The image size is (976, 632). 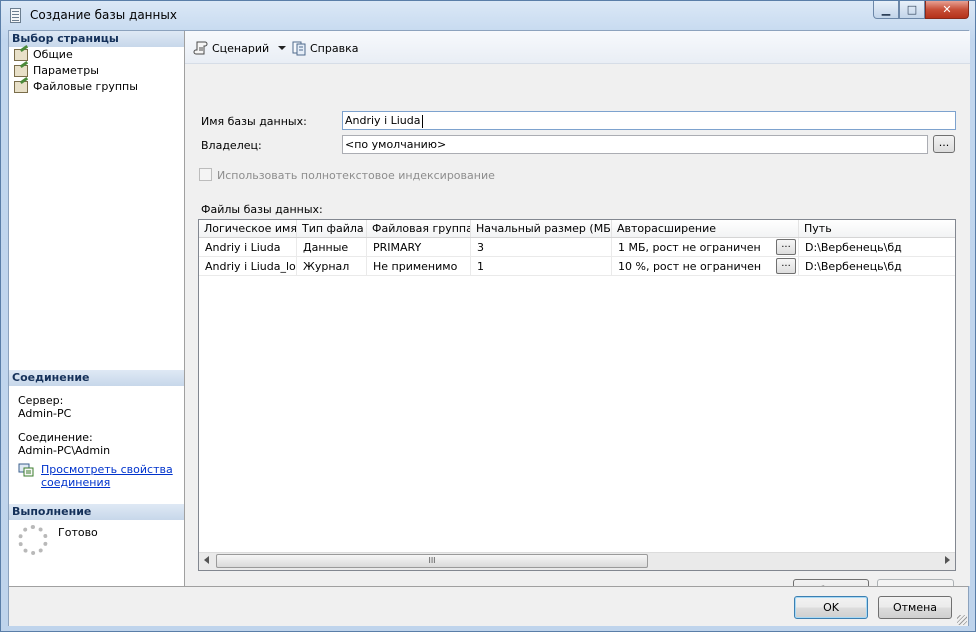 I want to click on owner-input: <по умолчанию>, so click(x=635, y=144).